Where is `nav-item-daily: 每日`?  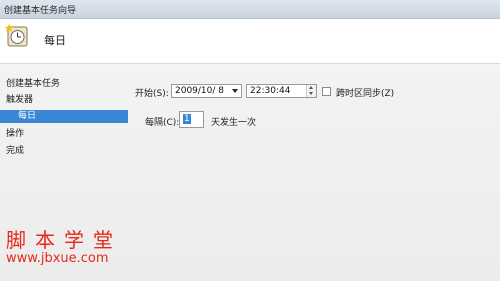 nav-item-daily: 每日 is located at coordinates (64, 116).